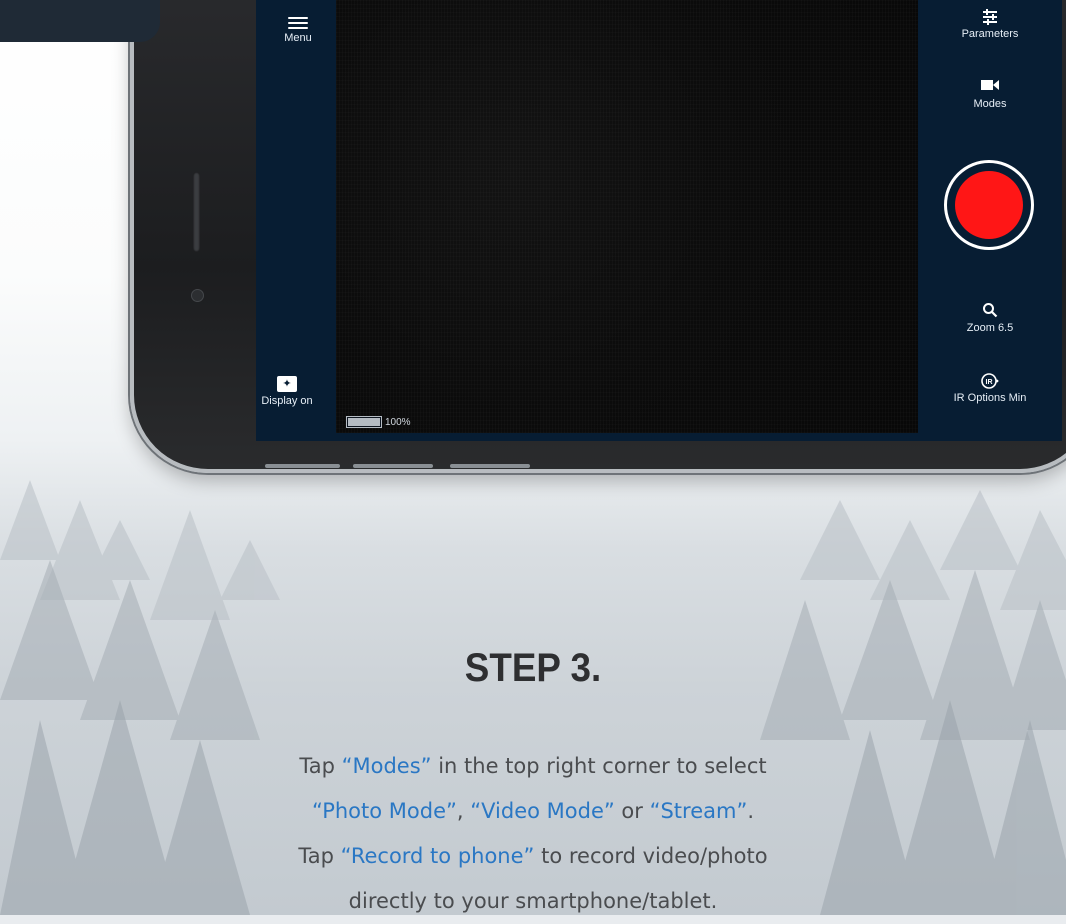  I want to click on display-on-button: ✦ Display on, so click(287, 391).